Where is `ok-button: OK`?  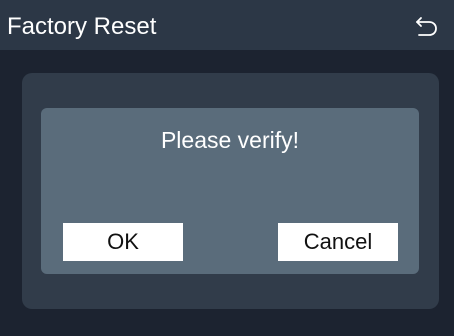 ok-button: OK is located at coordinates (123, 242).